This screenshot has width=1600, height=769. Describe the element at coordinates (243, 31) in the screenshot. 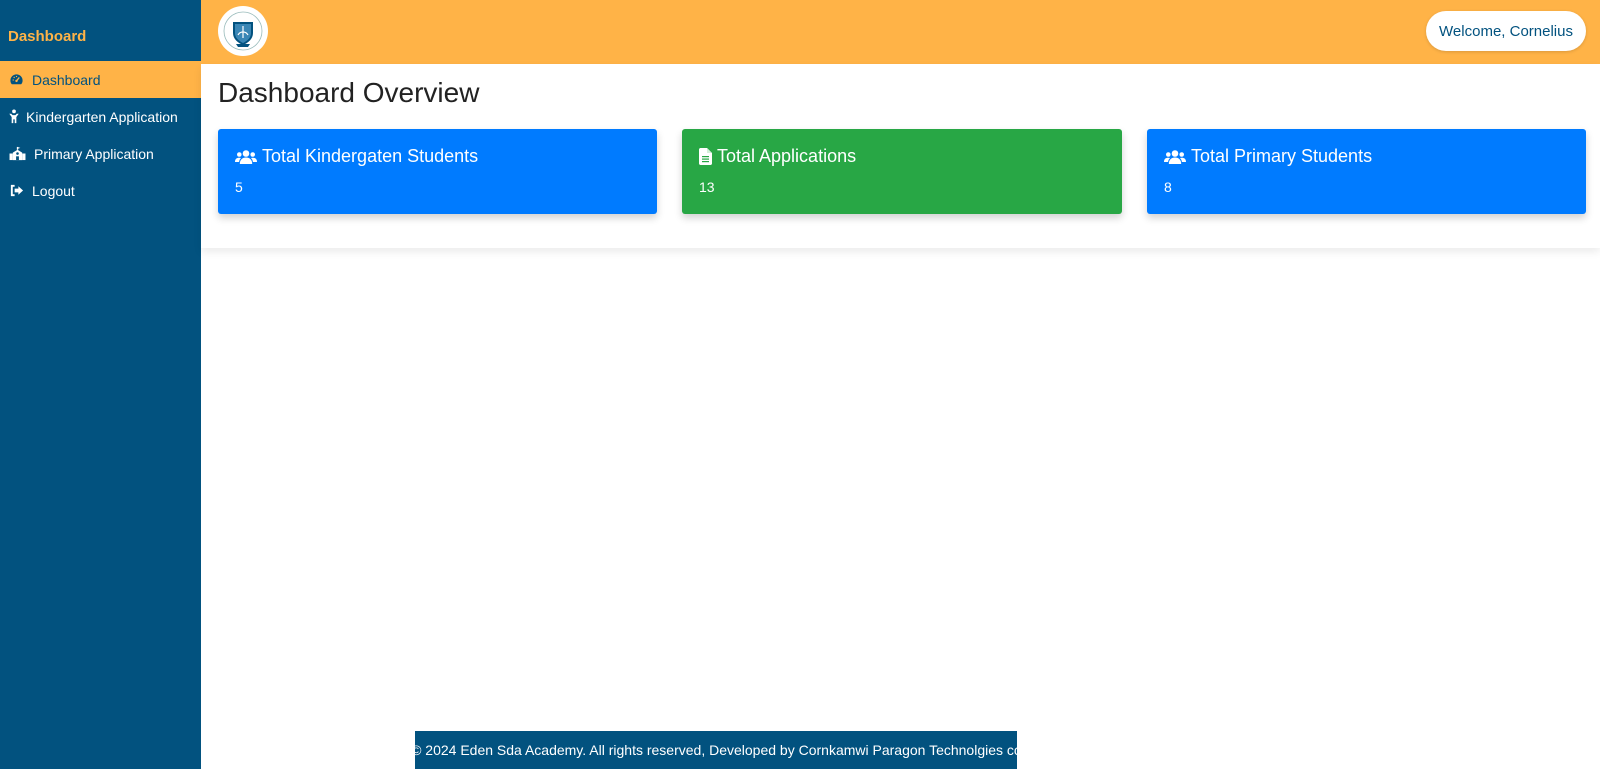

I see `school-crest-logo` at that location.